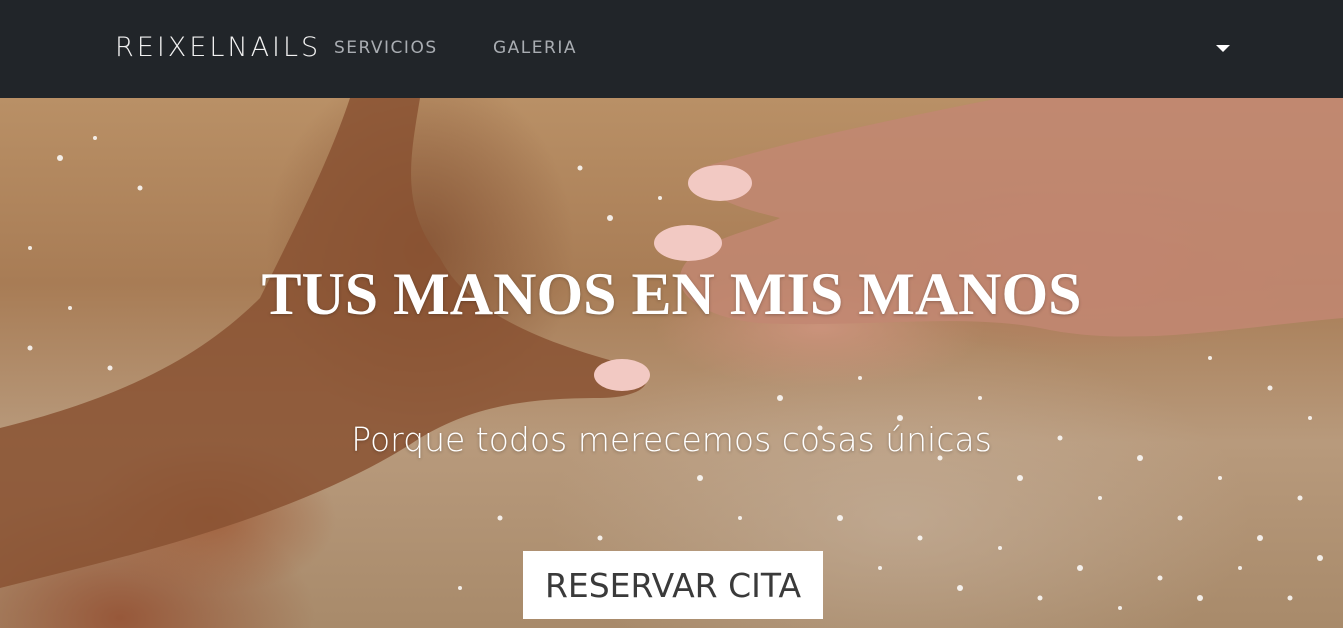 The width and height of the screenshot is (1343, 628). I want to click on hero-subtitle: Porque todos merecemos cosas únicas, so click(671, 439).